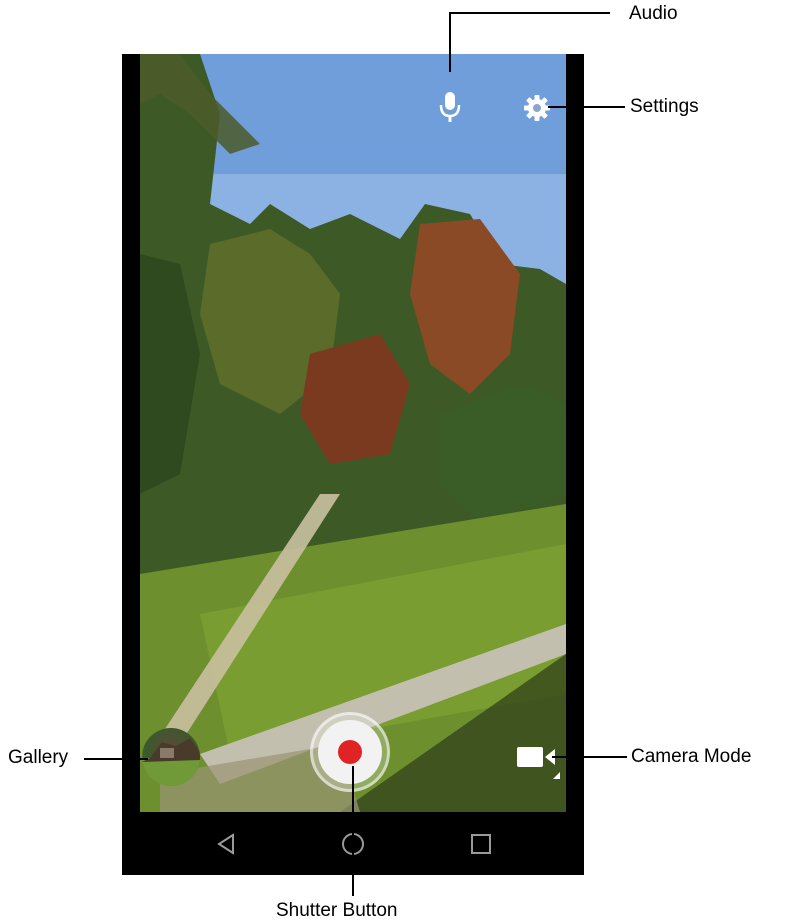 The image size is (785, 922). I want to click on gear-icon, so click(537, 108).